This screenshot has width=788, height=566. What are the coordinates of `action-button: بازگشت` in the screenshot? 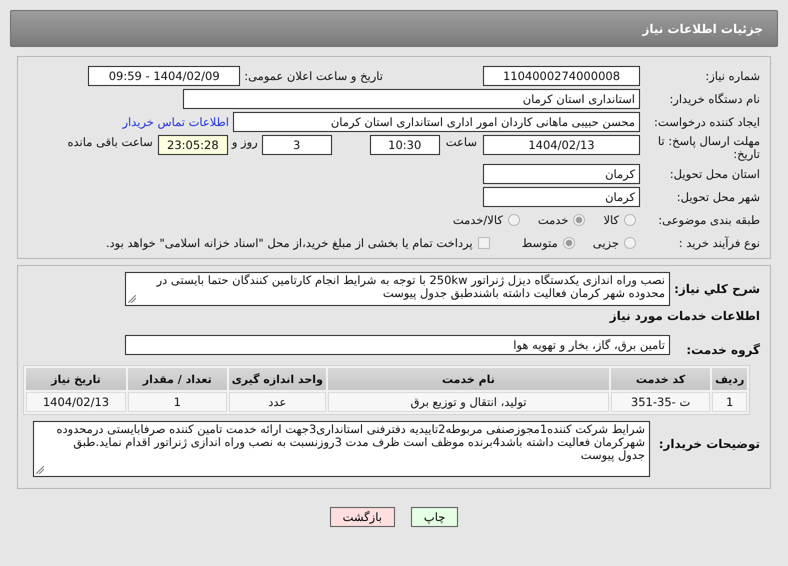 It's located at (362, 517).